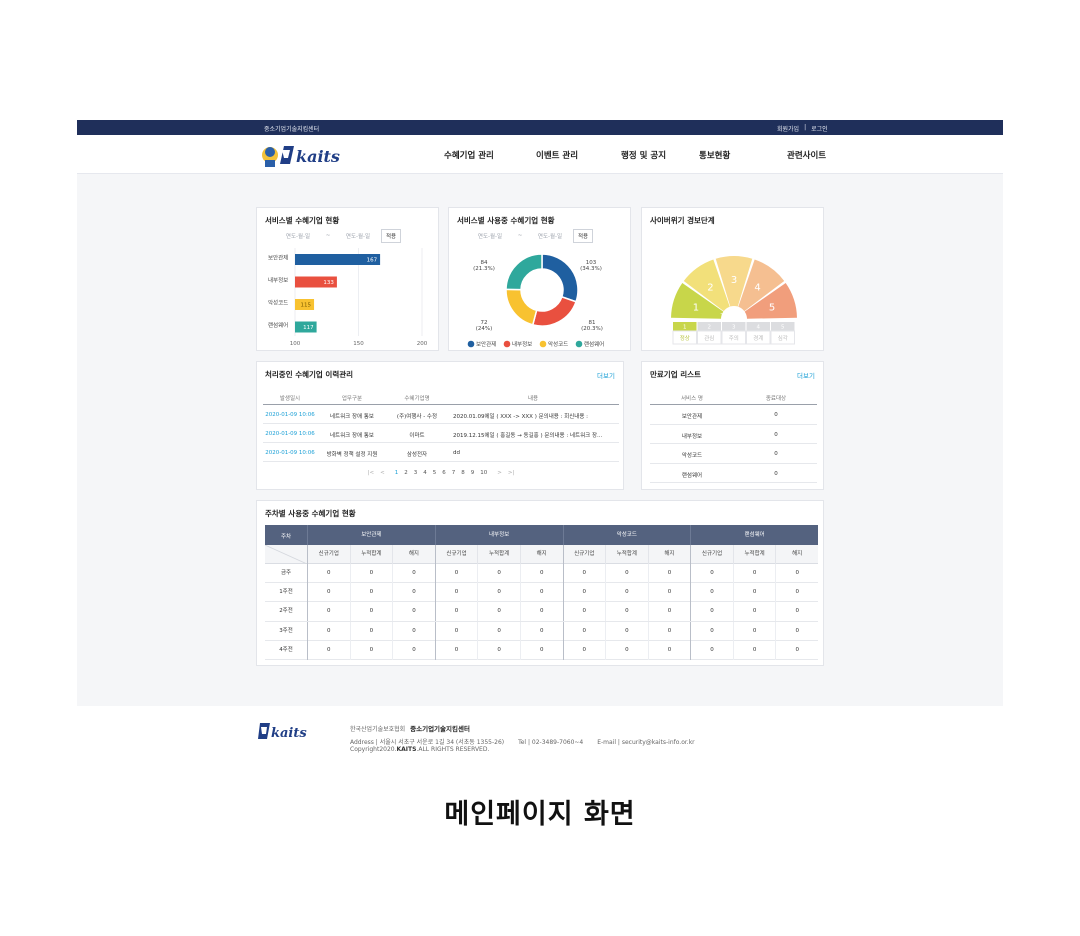  Describe the element at coordinates (484, 329) in the screenshot. I see `donut-percent-label: (24%)` at that location.